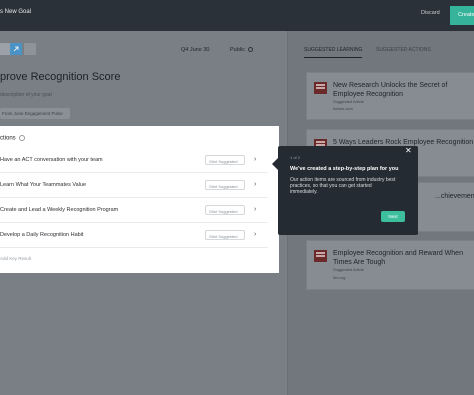 This screenshot has height=395, width=474. Describe the element at coordinates (26, 95) in the screenshot. I see `goal-description-field: description of your goal` at that location.